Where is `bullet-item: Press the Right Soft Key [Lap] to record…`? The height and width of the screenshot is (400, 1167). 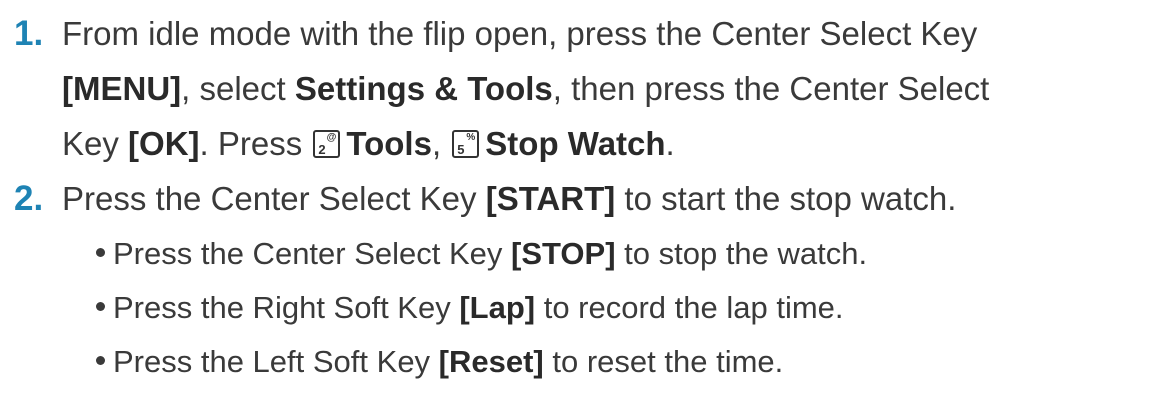 bullet-item: Press the Right Soft Key [Lap] to record… is located at coordinates (470, 308).